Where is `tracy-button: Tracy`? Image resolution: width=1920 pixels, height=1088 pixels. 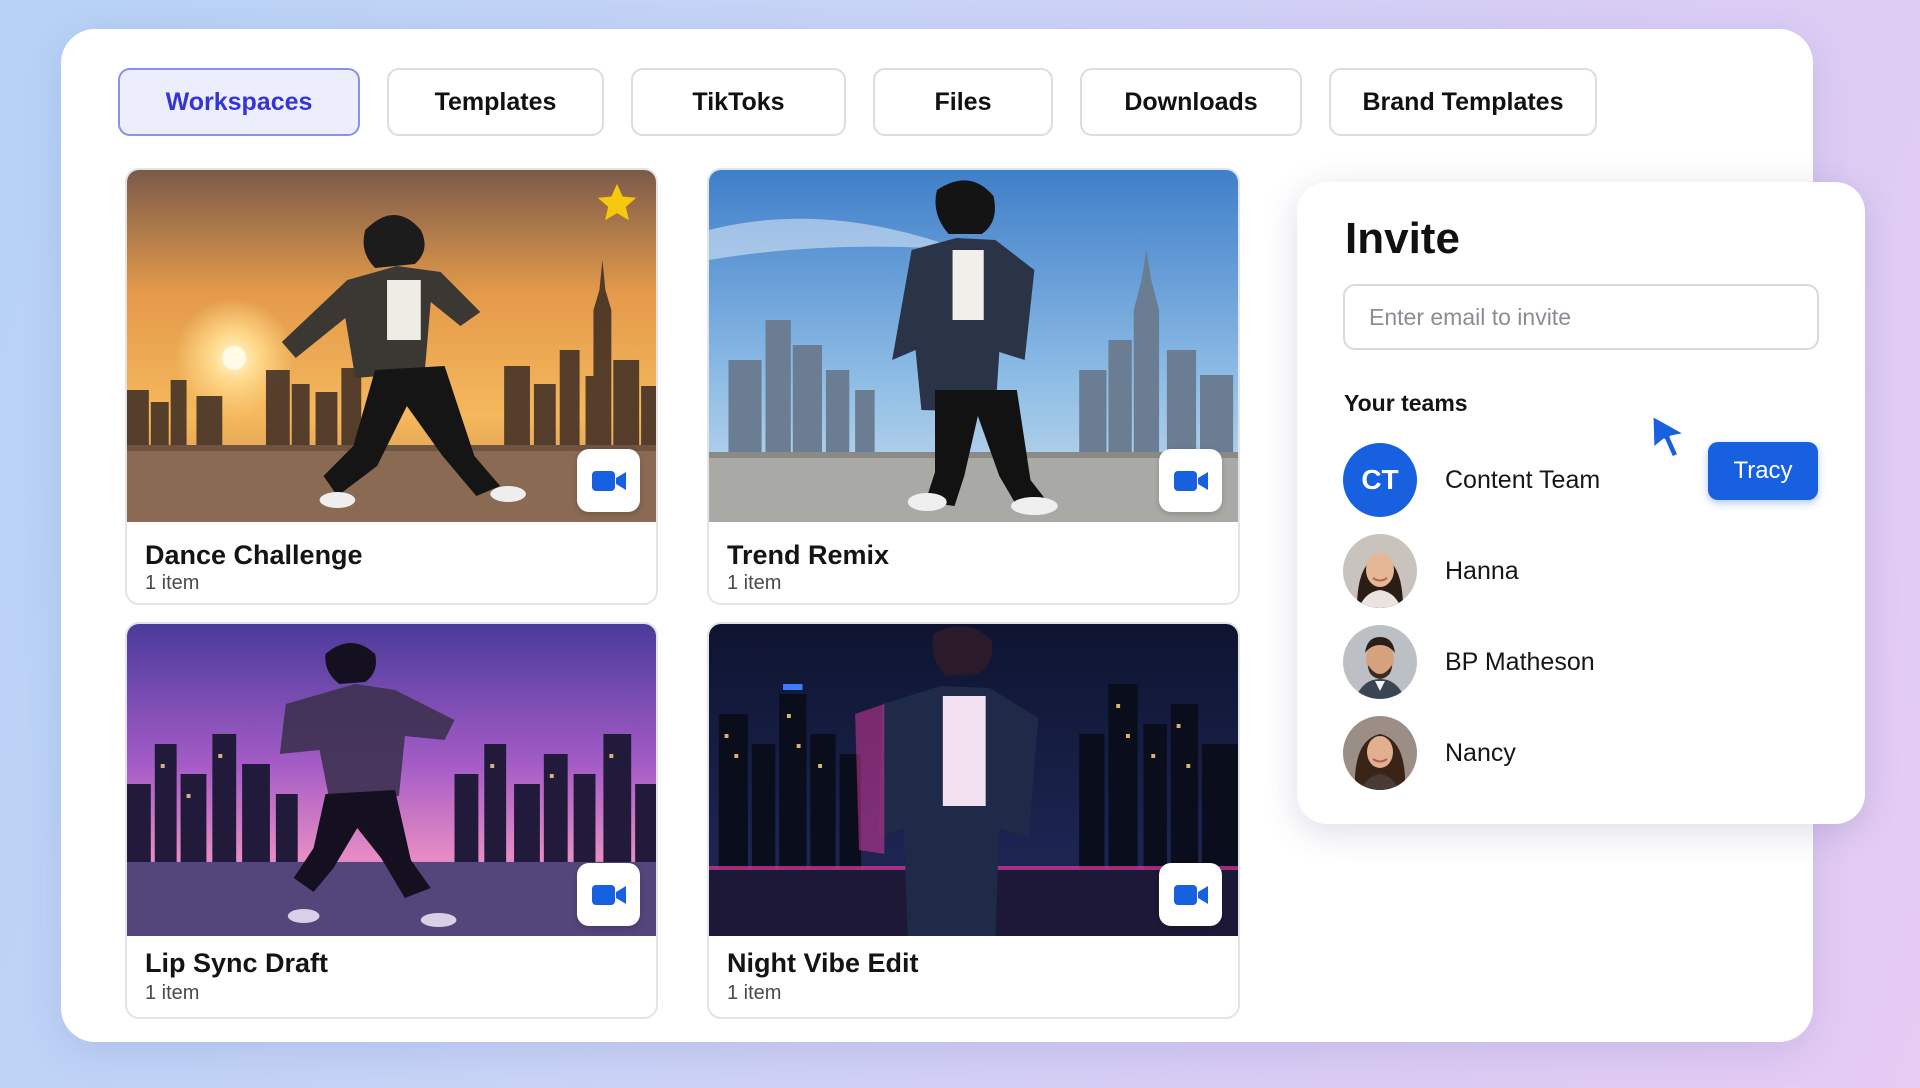 tracy-button: Tracy is located at coordinates (1763, 471).